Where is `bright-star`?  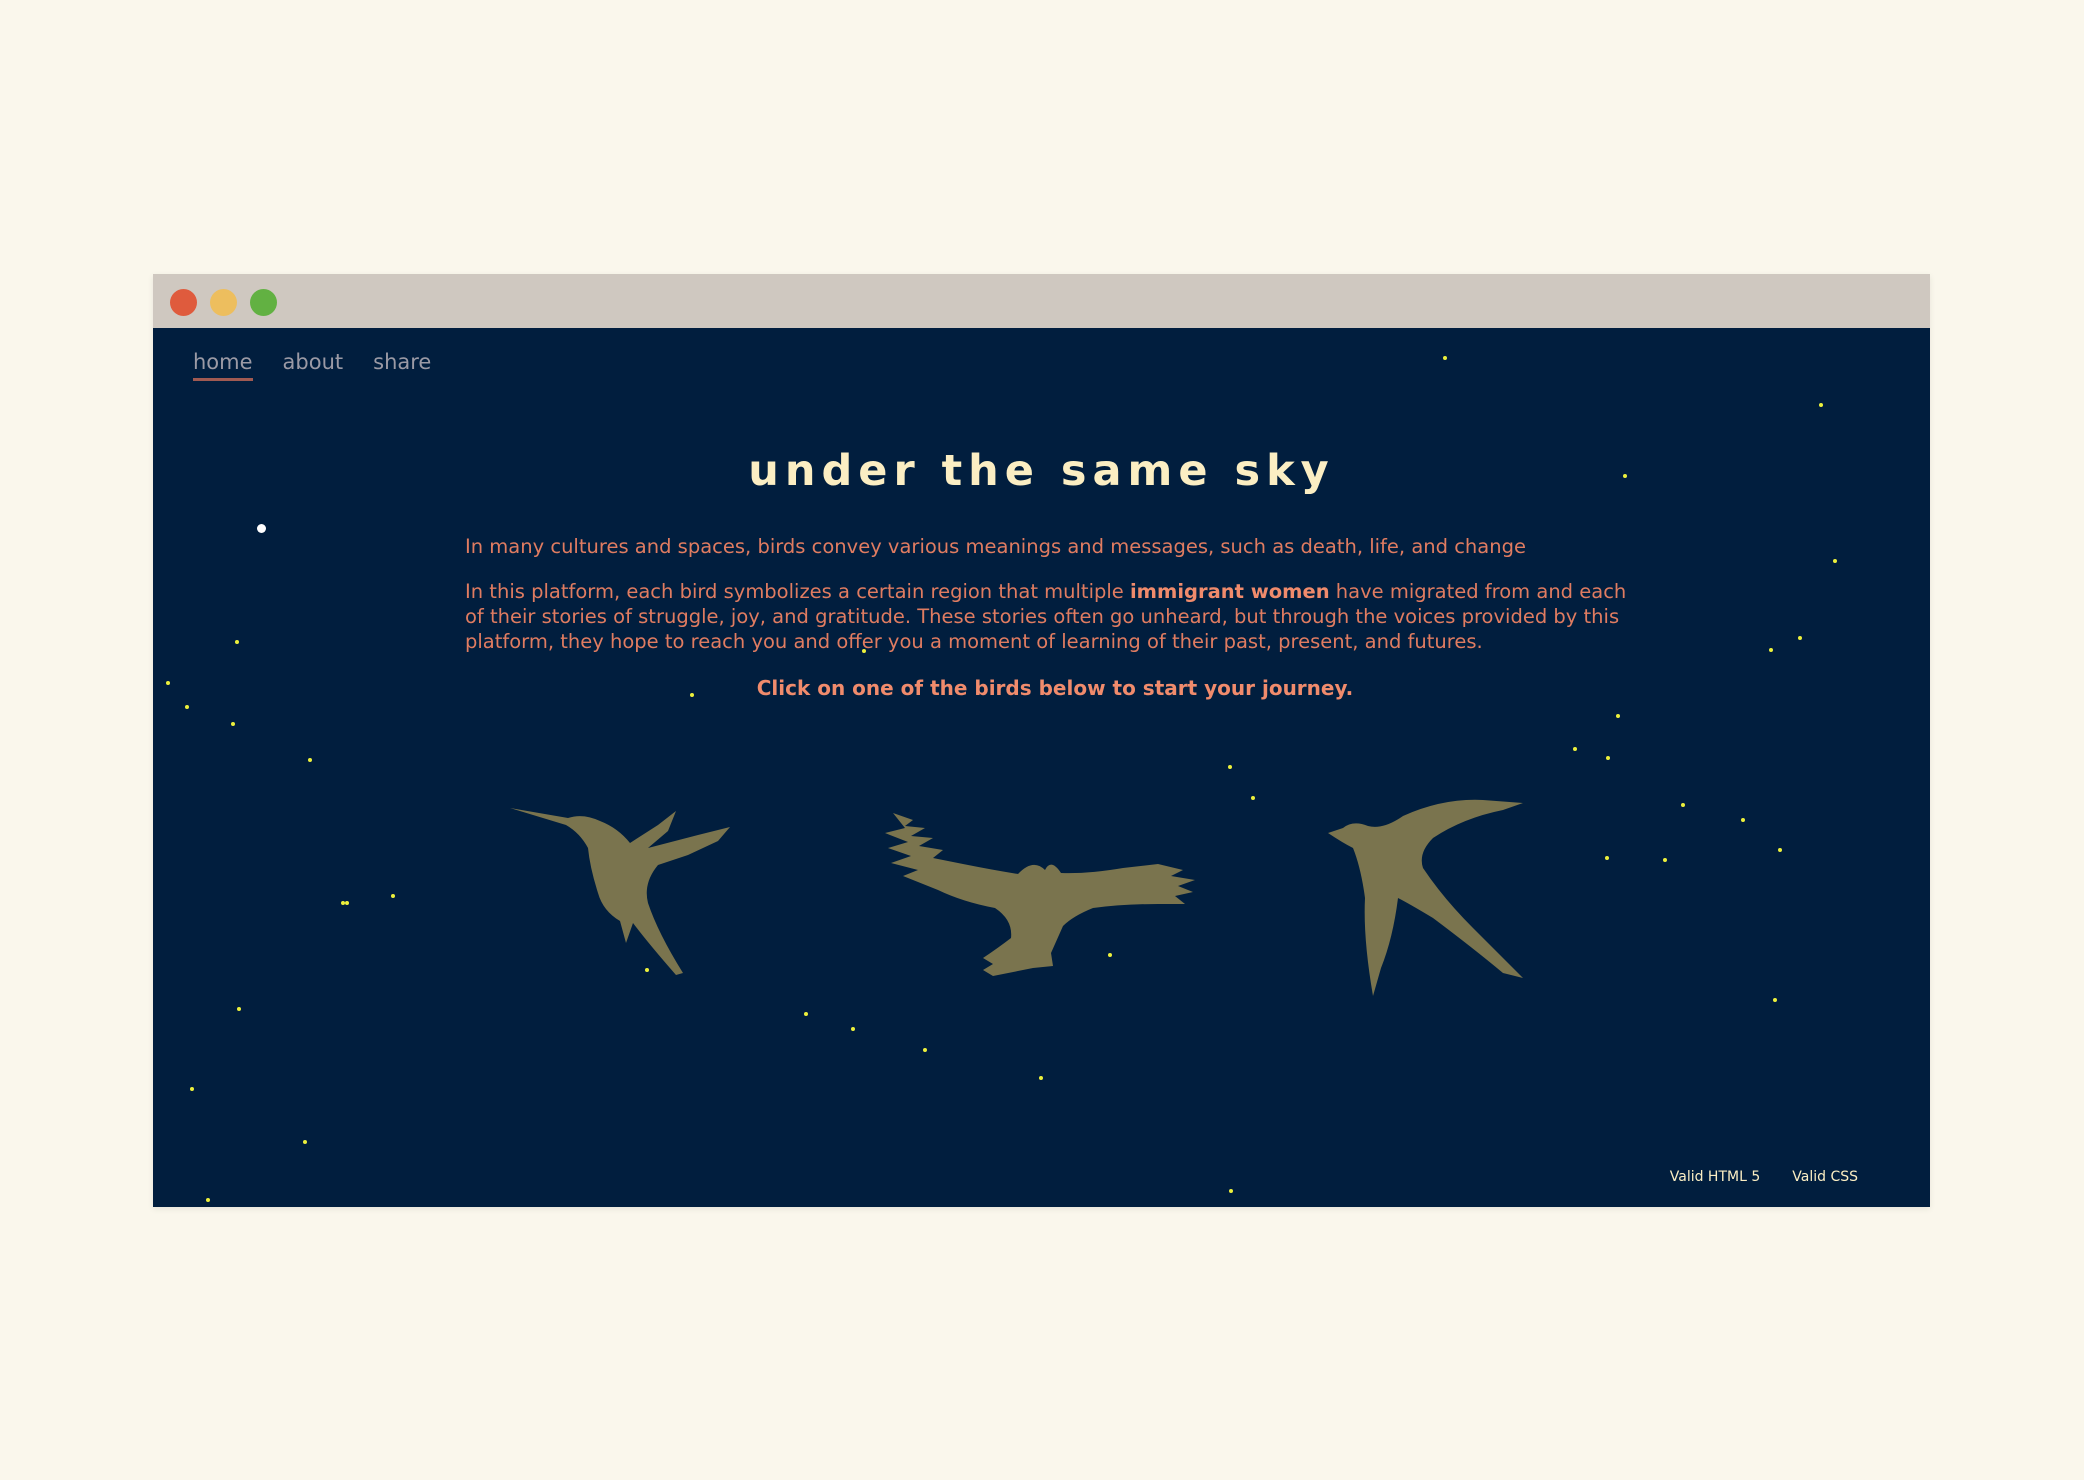 bright-star is located at coordinates (261, 528).